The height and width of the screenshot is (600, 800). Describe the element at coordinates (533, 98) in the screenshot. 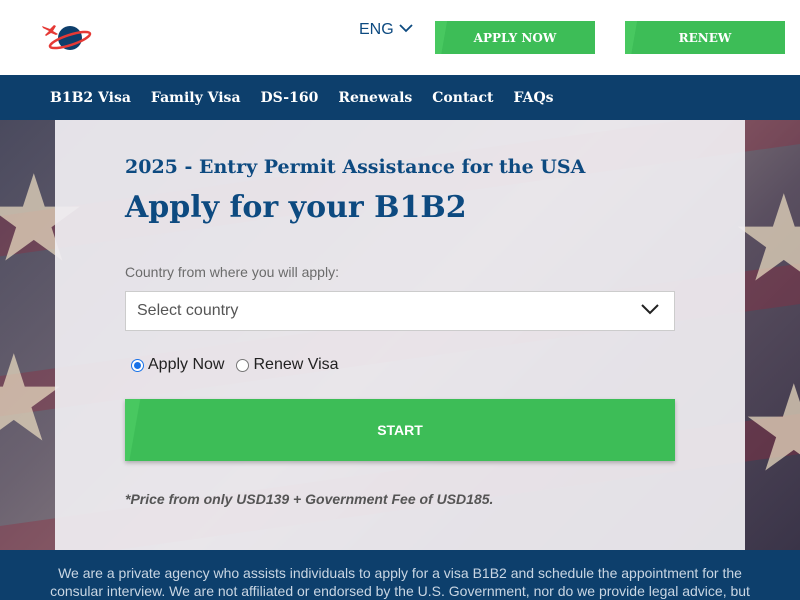

I see `nav-item-faqs: FAQs` at that location.